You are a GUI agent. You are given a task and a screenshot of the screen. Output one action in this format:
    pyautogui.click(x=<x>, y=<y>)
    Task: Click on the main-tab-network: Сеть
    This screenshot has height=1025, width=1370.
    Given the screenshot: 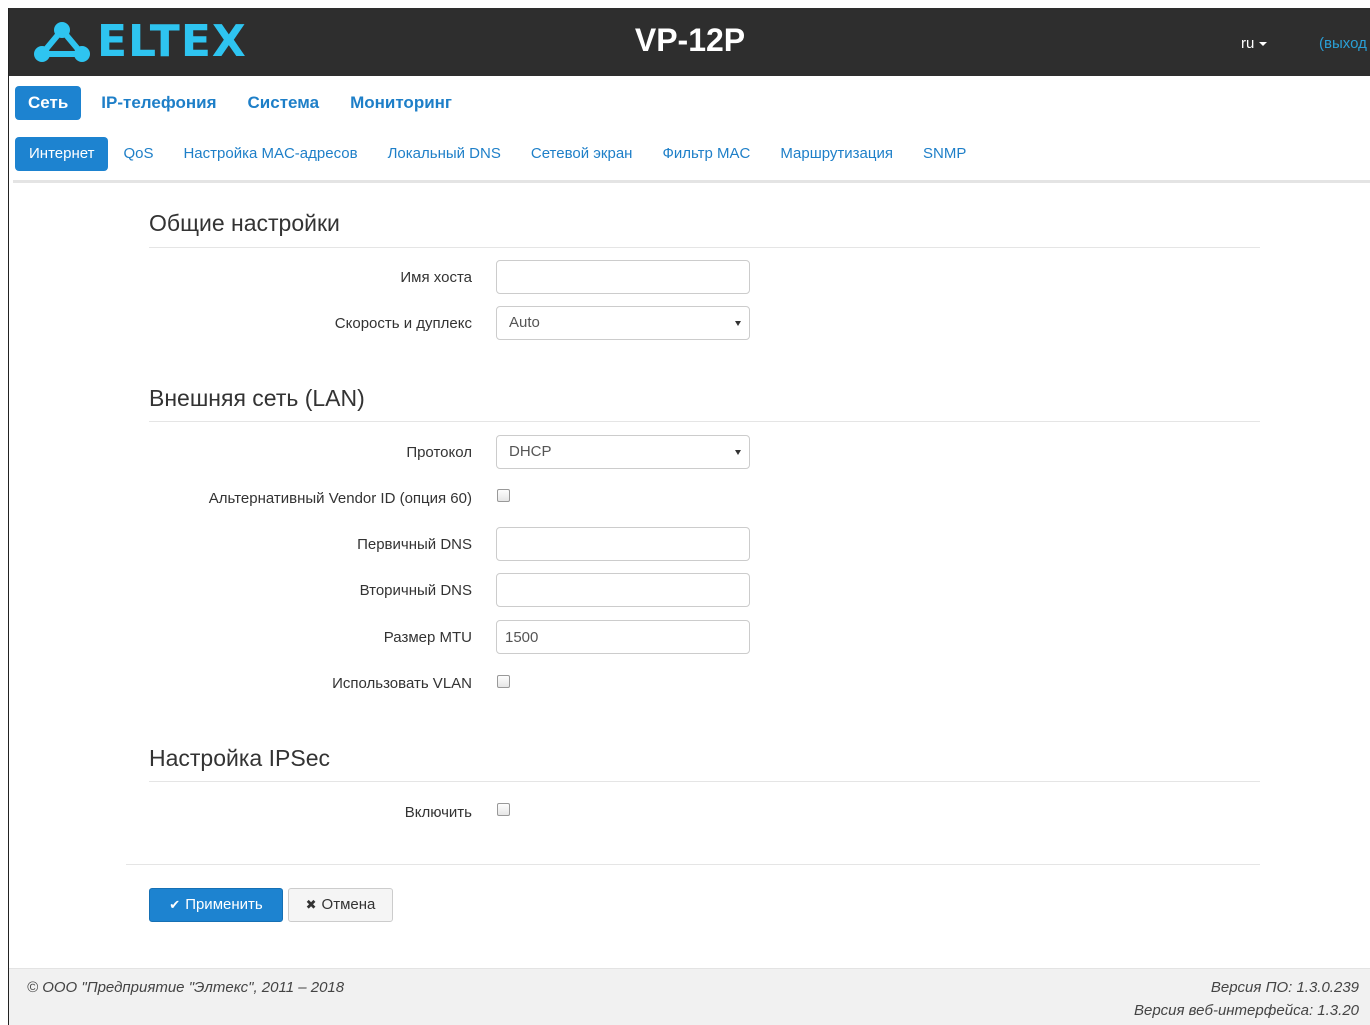 What is the action you would take?
    pyautogui.click(x=48, y=103)
    